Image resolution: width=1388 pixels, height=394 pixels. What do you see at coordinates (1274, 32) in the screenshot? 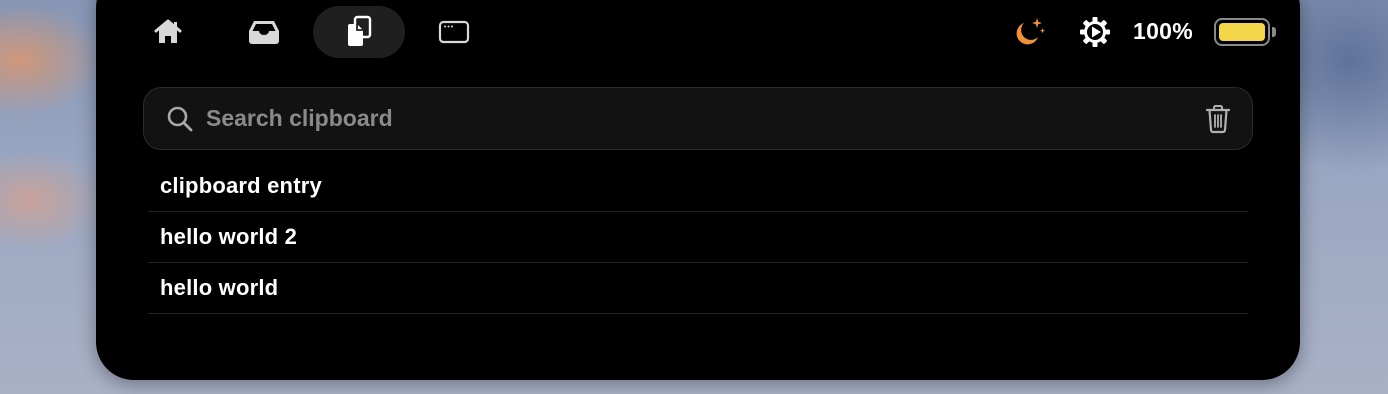
I see `battery-nub` at bounding box center [1274, 32].